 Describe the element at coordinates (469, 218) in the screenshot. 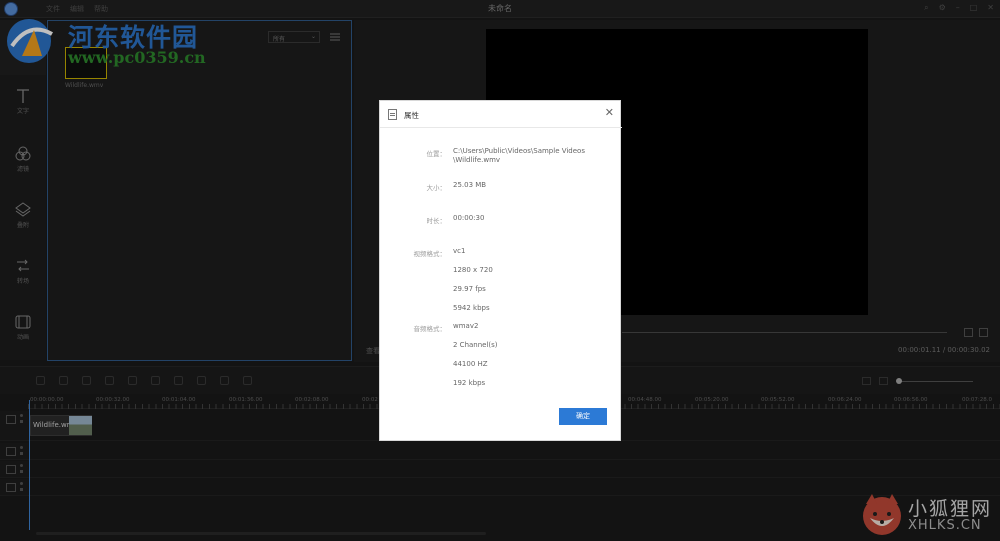

I see `duration-value: 00:00:30` at that location.